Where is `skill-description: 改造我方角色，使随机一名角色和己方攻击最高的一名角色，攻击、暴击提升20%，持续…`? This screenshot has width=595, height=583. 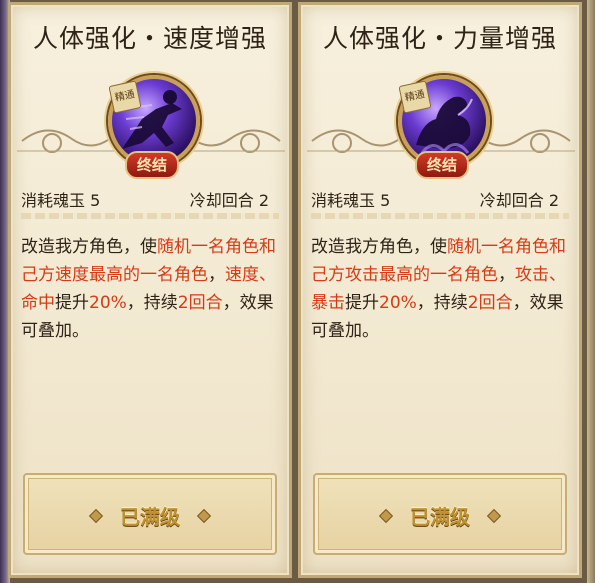
skill-description: 改造我方角色，使随机一名角色和己方攻击最高的一名角色，攻击、暴击提升20%，持续… is located at coordinates (440, 289).